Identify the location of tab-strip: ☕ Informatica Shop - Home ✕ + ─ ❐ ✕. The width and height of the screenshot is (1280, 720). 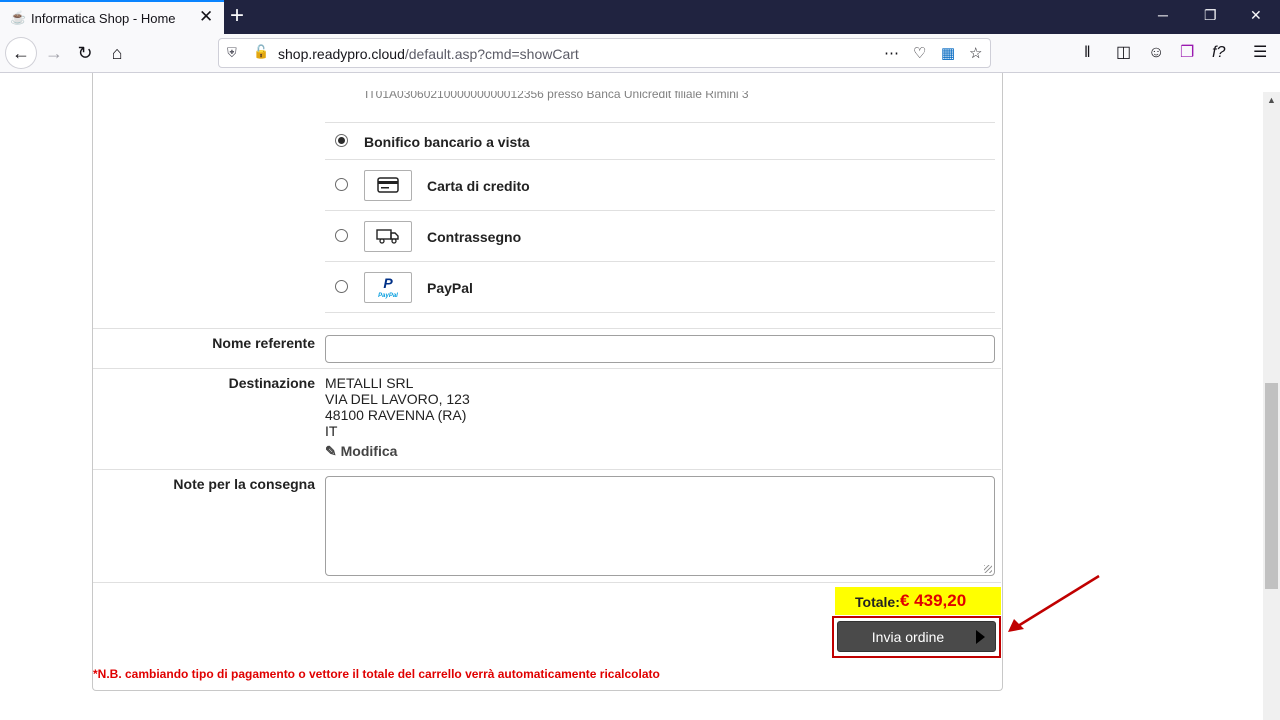
(640, 17).